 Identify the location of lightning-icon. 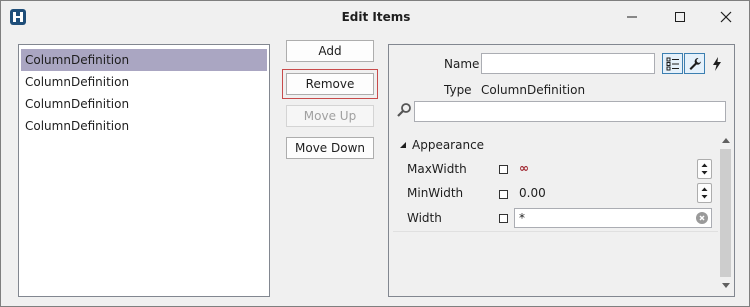
(716, 63).